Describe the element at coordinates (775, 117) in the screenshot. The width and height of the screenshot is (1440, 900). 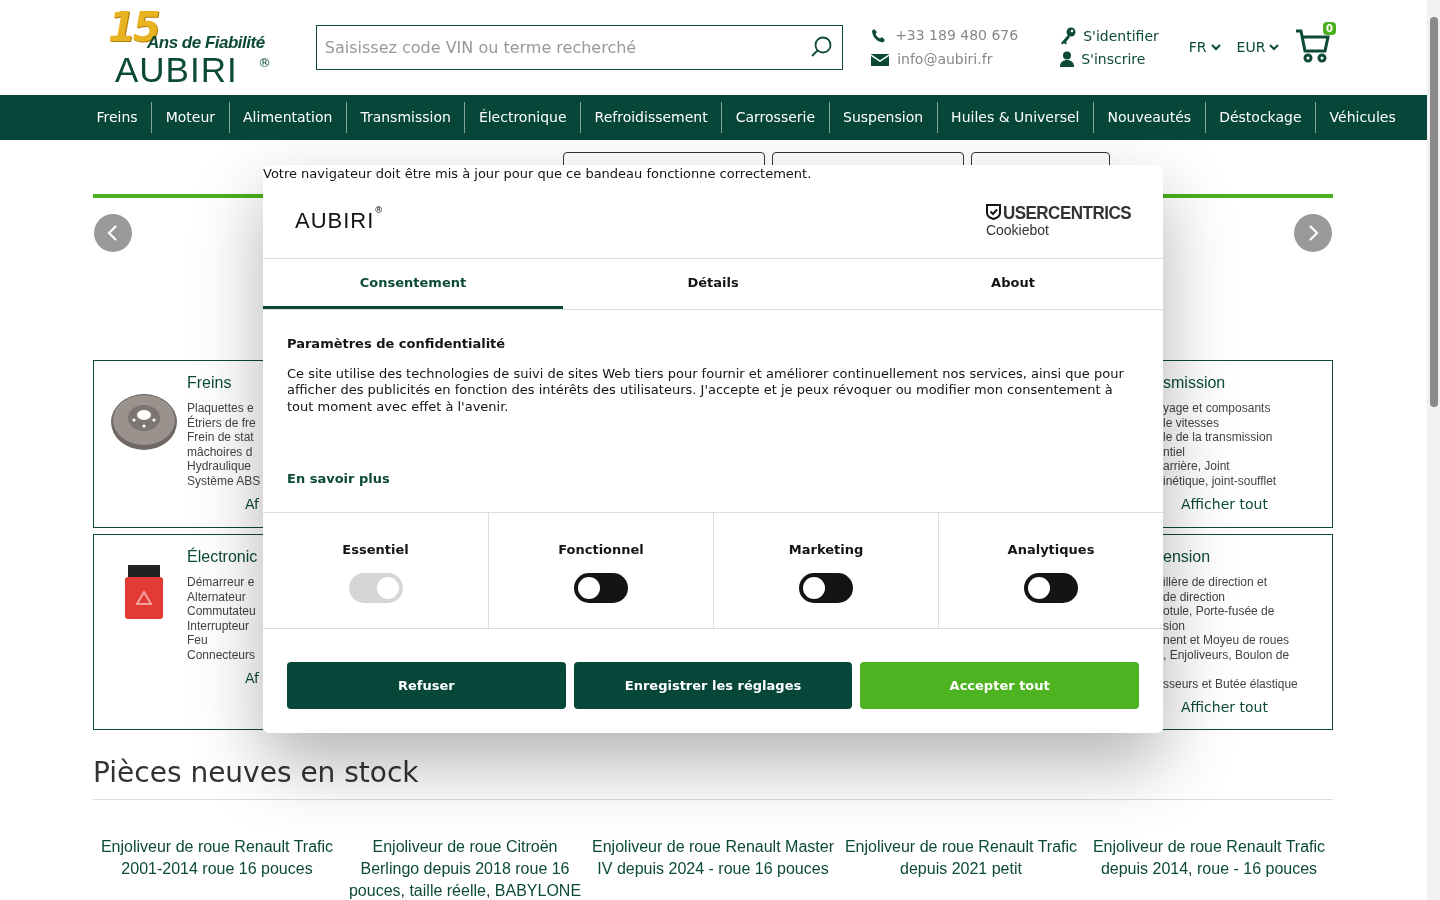
I see `nav-link: Carrosserie` at that location.